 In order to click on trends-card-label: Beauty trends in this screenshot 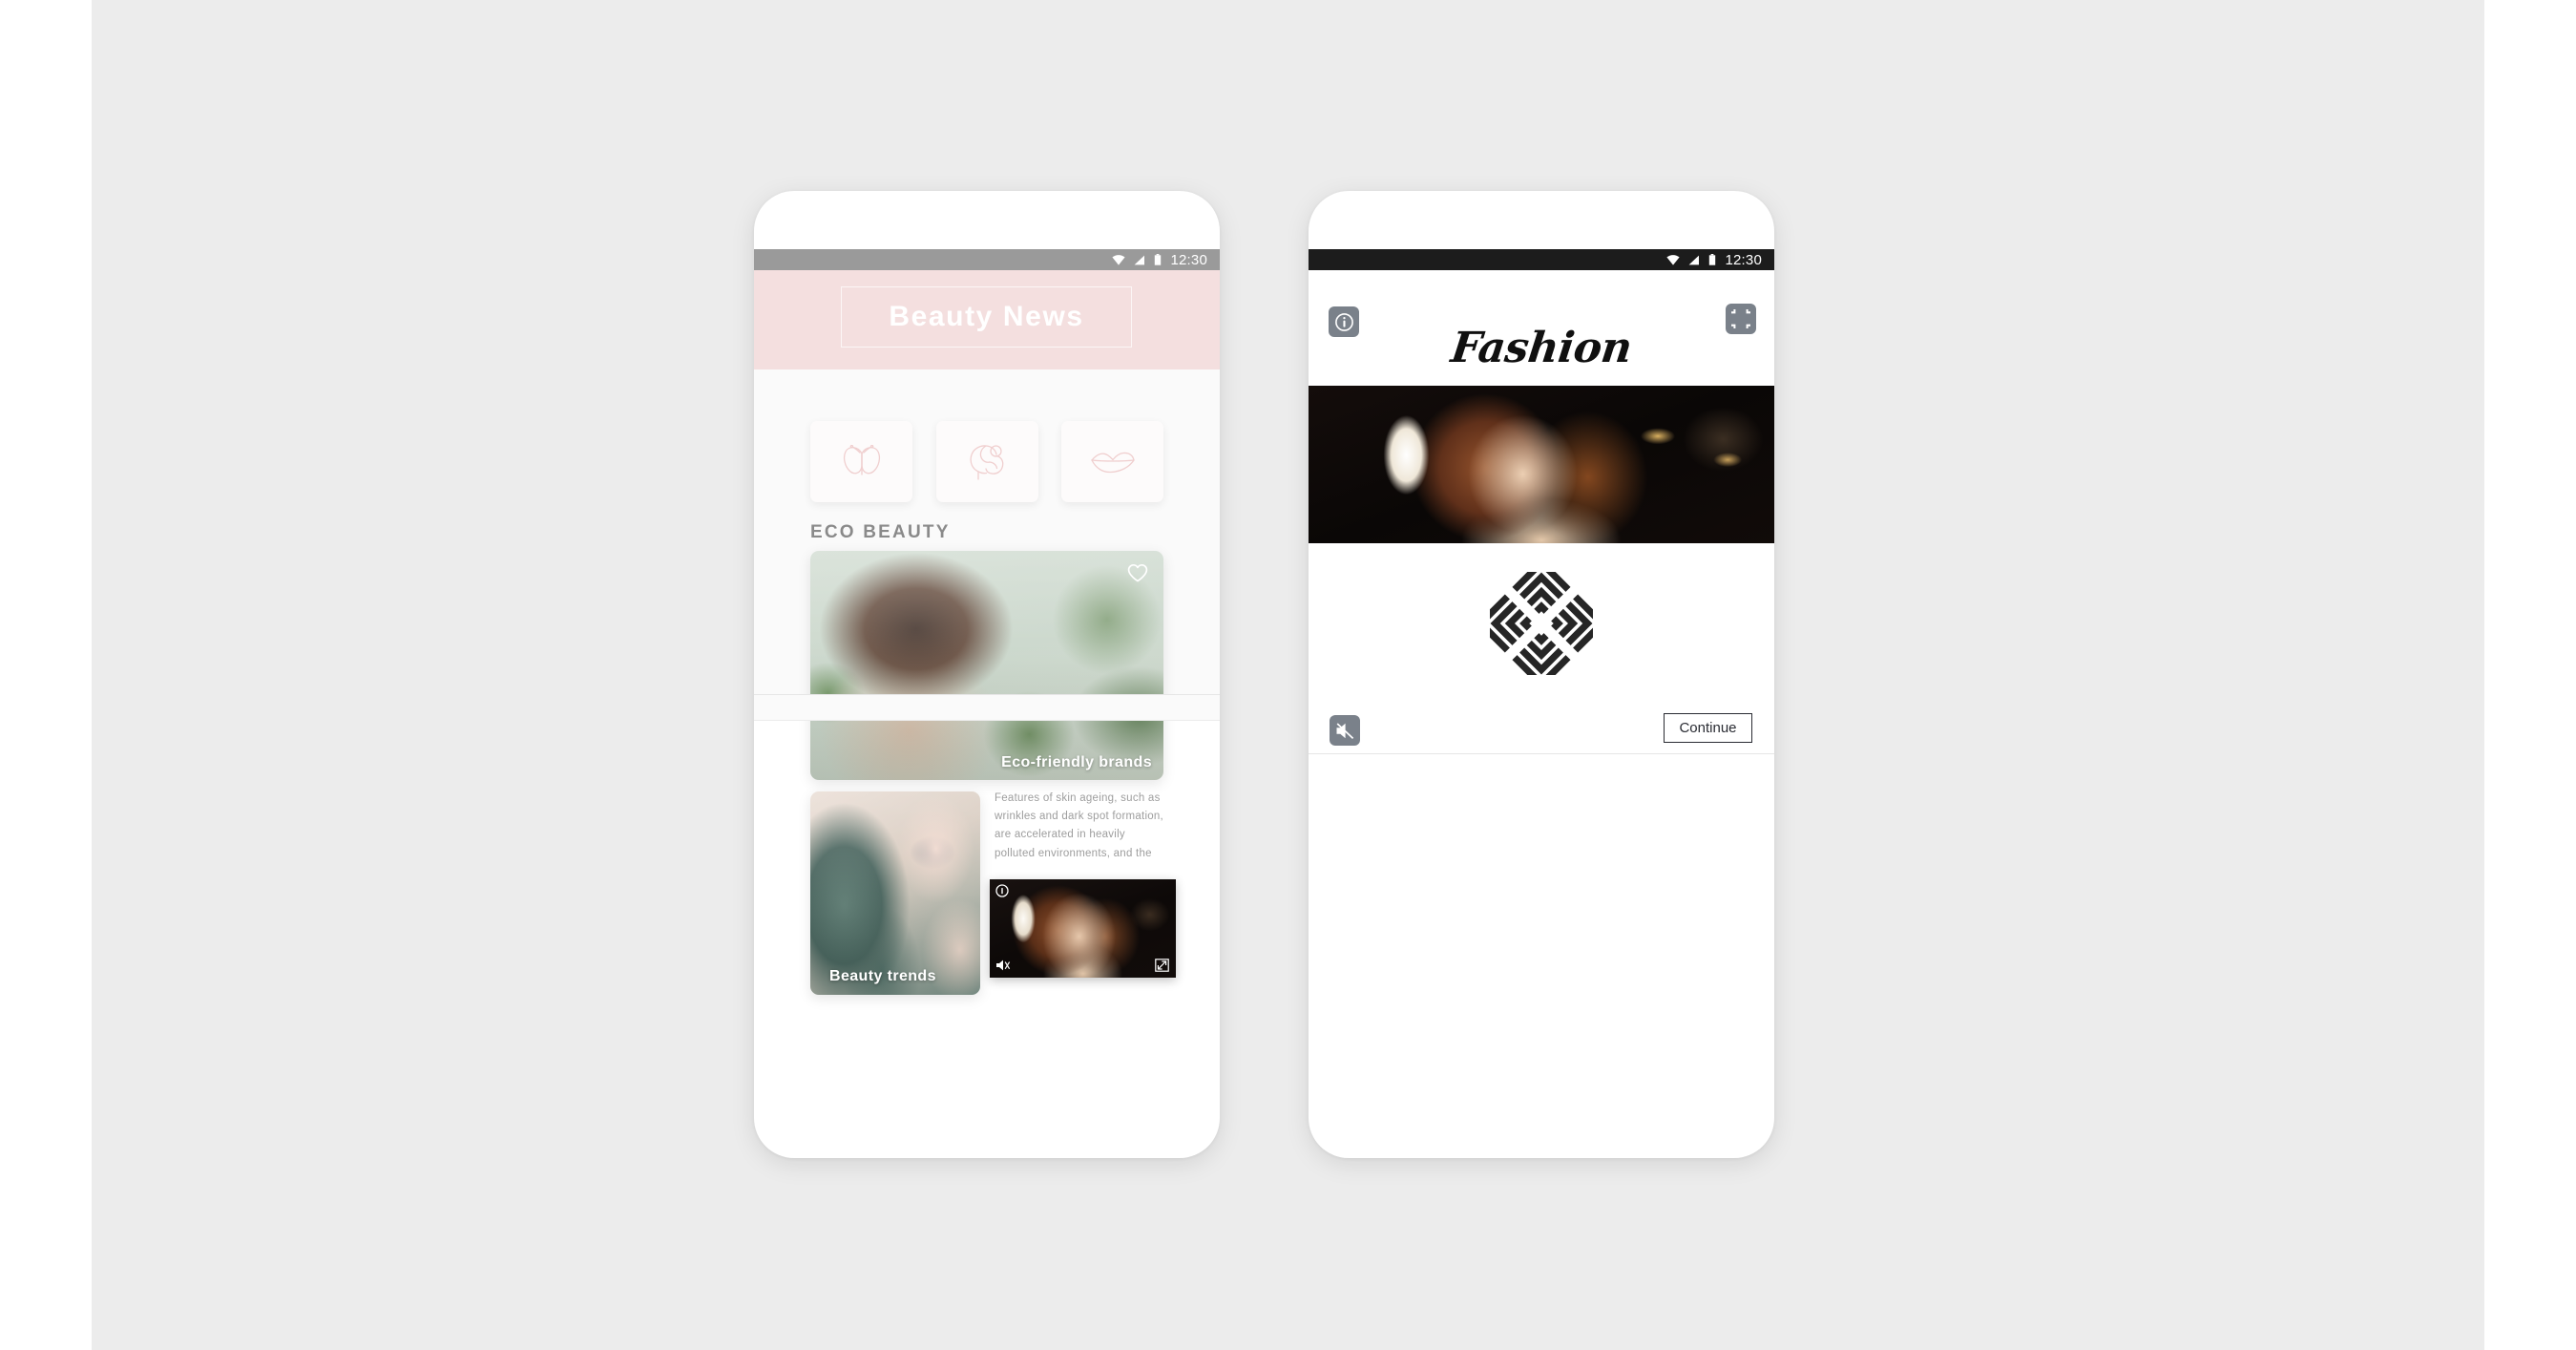, I will do `click(882, 976)`.